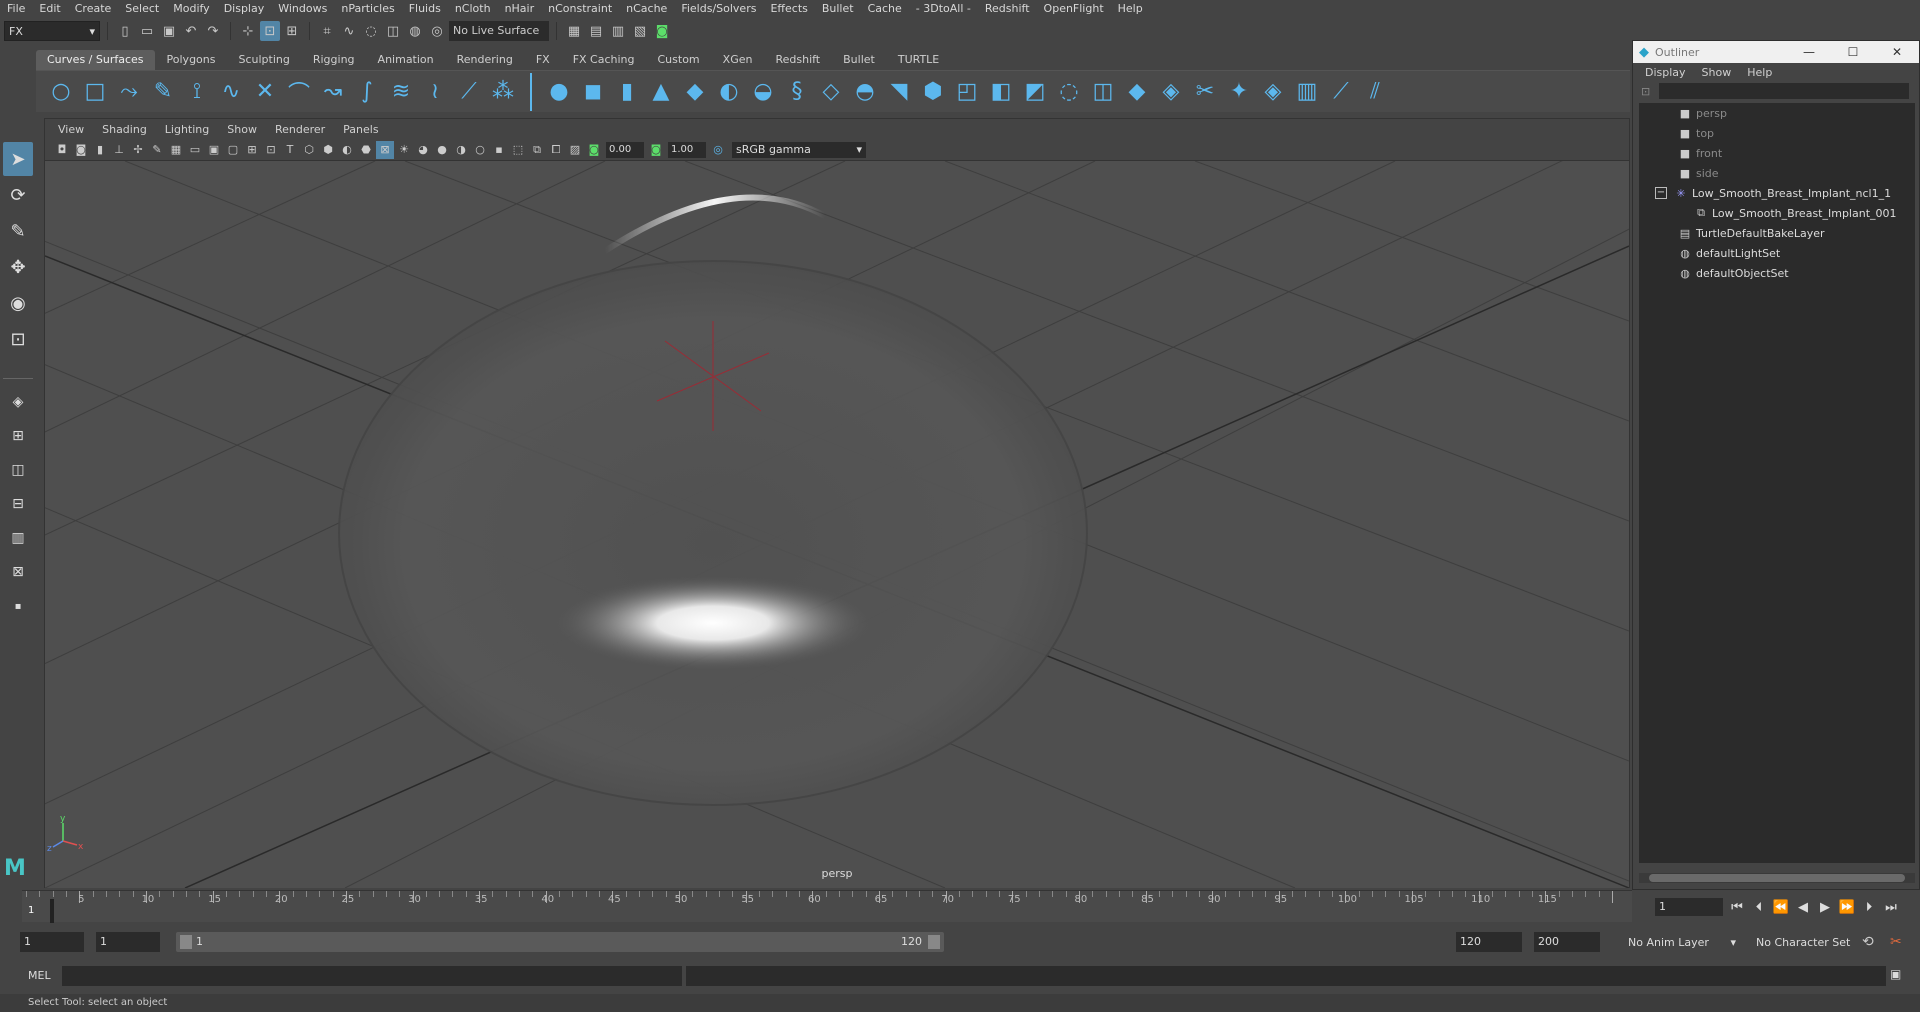 This screenshot has height=1012, width=1920. Describe the element at coordinates (157, 150) in the screenshot. I see `grease-pencil-icon: ✎` at that location.